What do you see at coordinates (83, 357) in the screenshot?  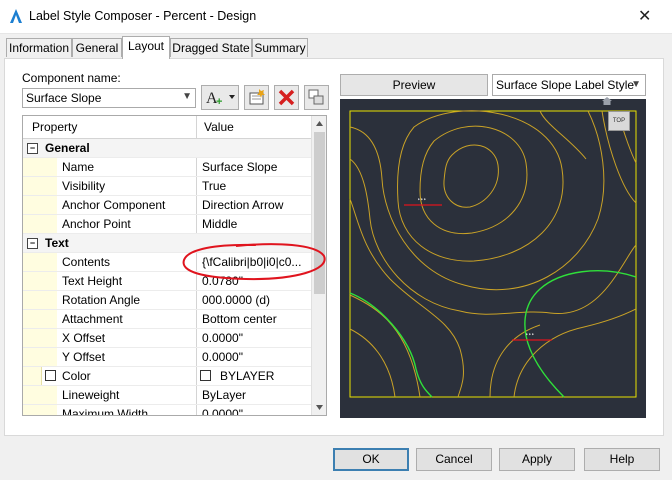 I see `property-name: Y Offset` at bounding box center [83, 357].